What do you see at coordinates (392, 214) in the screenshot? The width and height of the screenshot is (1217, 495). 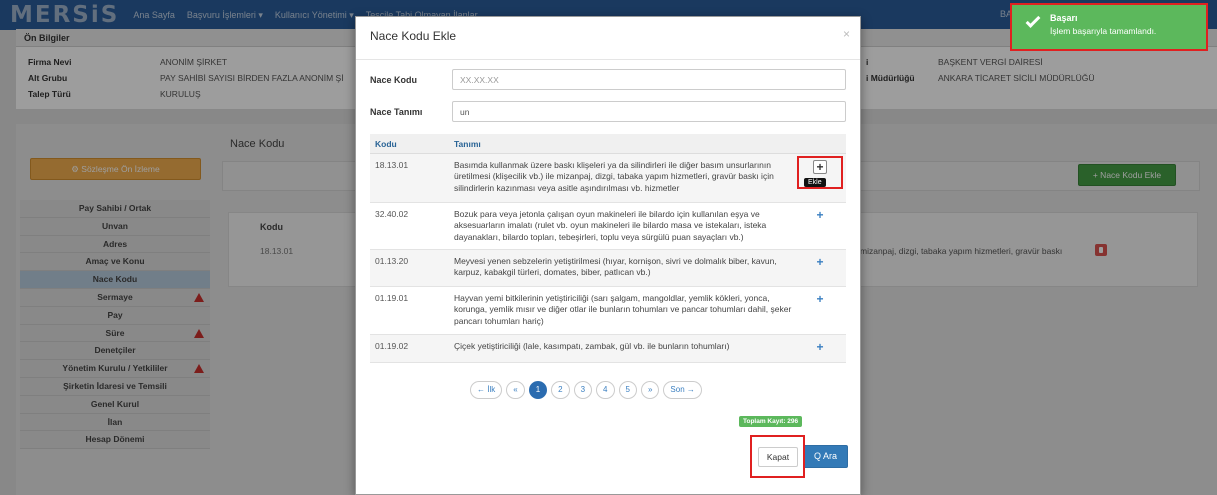 I see `result-code: 32.40.02` at bounding box center [392, 214].